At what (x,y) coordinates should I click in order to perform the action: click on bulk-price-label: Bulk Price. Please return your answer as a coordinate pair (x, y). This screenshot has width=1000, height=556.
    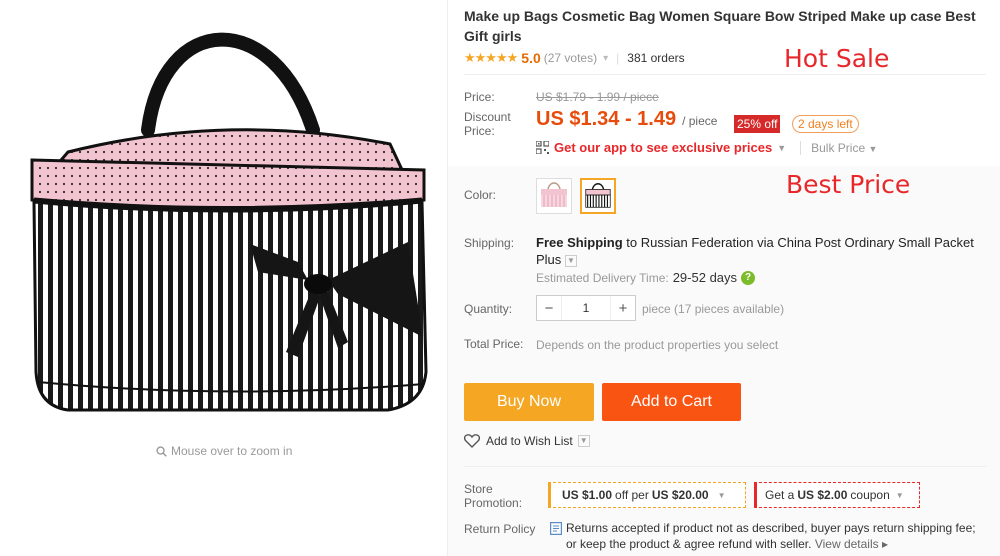
    Looking at the image, I should click on (838, 147).